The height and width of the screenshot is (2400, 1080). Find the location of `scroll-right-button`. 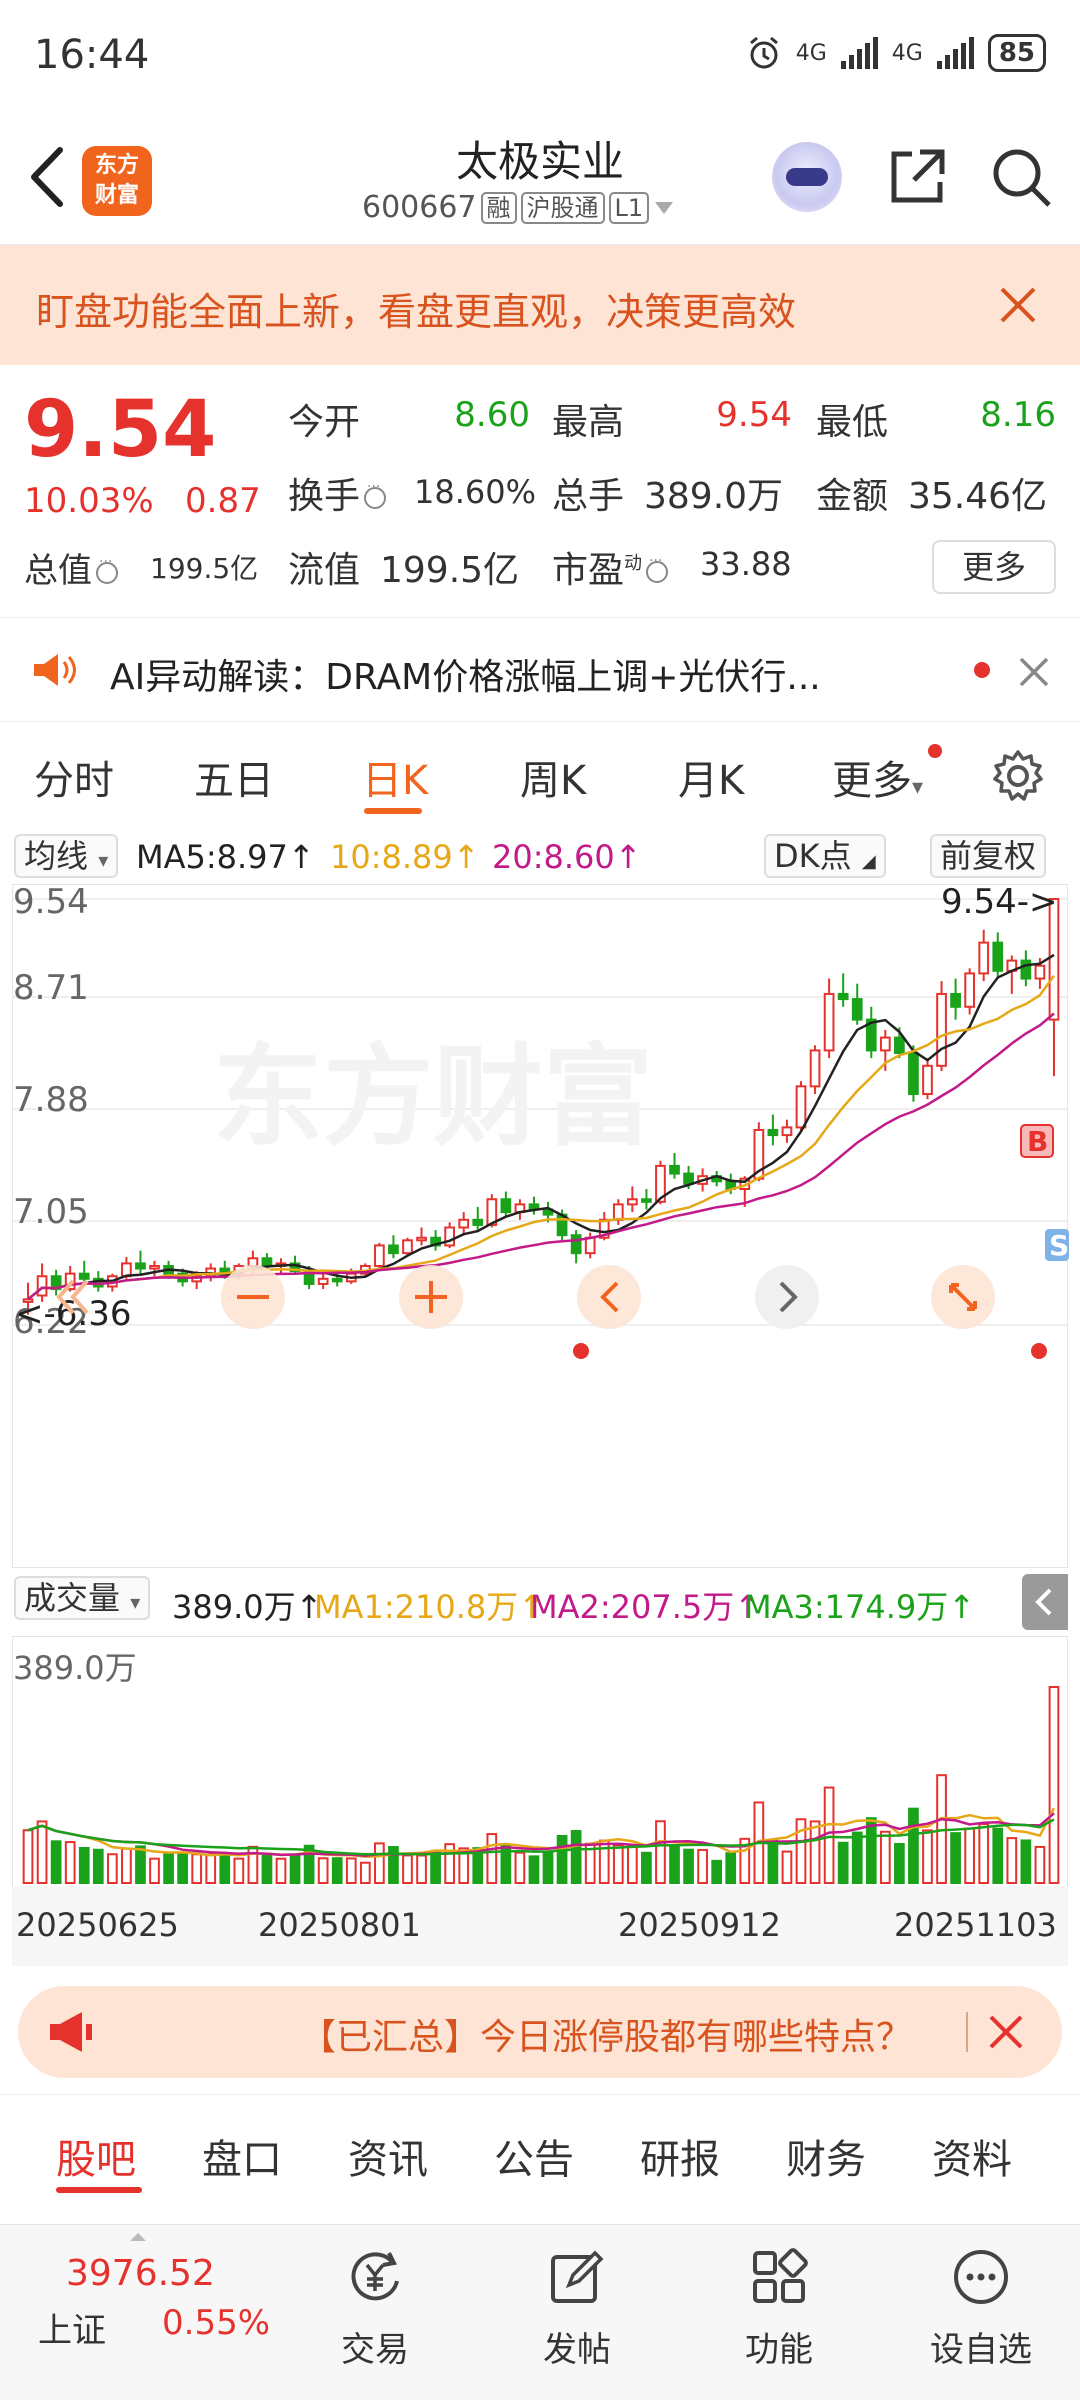

scroll-right-button is located at coordinates (787, 1297).